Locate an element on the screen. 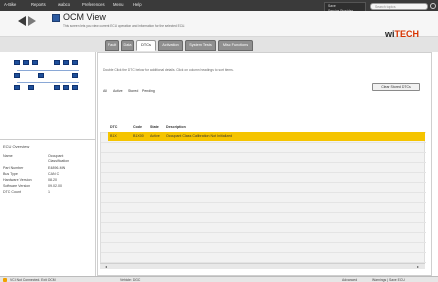 Image resolution: width=438 pixels, height=282 pixels. tab-system-tests: System Tests is located at coordinates (200, 45).